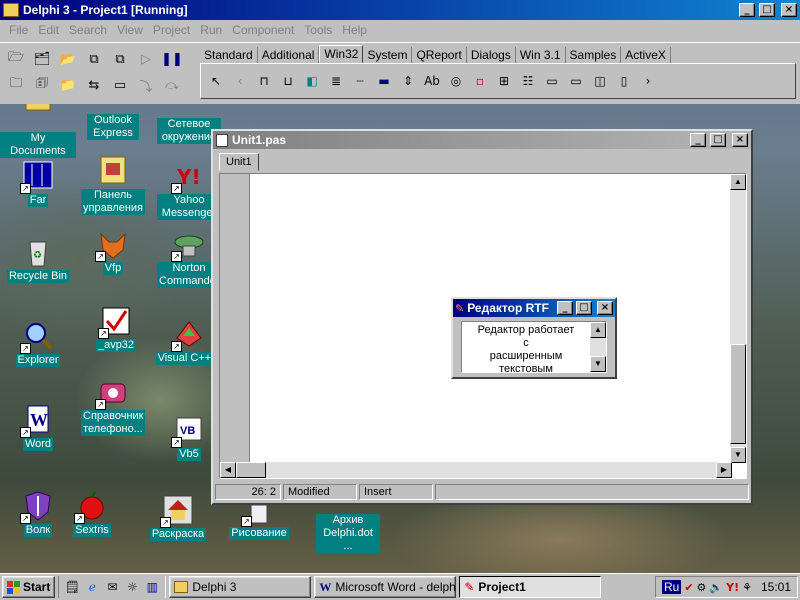 This screenshot has width=800, height=600. I want to click on tab-win31: Win 3.1, so click(541, 55).